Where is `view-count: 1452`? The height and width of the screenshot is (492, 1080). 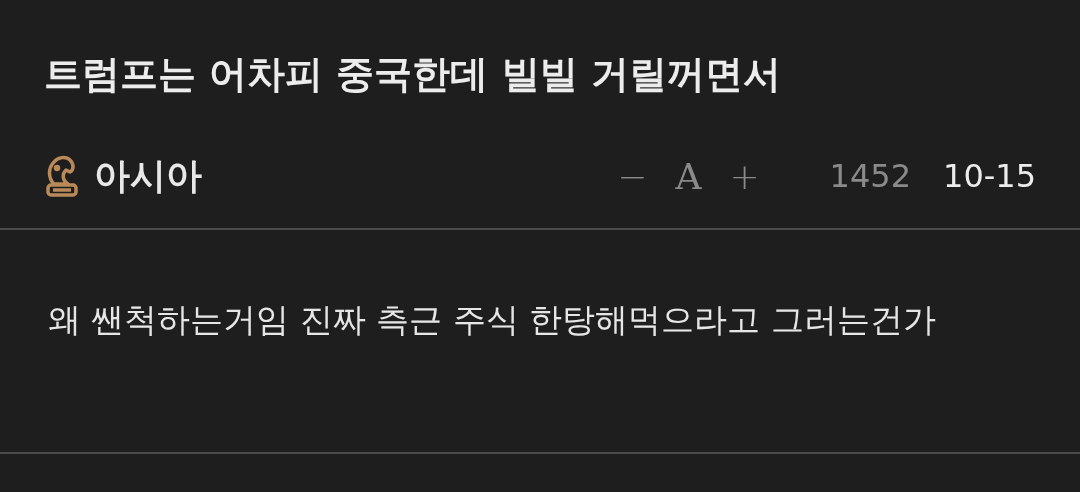
view-count: 1452 is located at coordinates (870, 176).